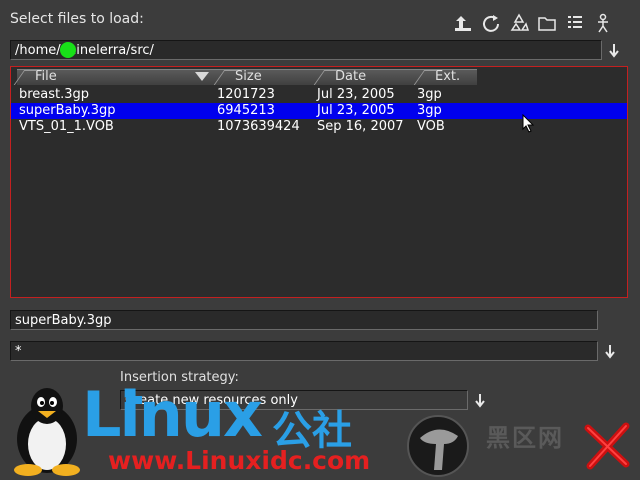 Image resolution: width=640 pixels, height=480 pixels. Describe the element at coordinates (525, 438) in the screenshot. I see `watermark-cn-text: 黑区网` at that location.